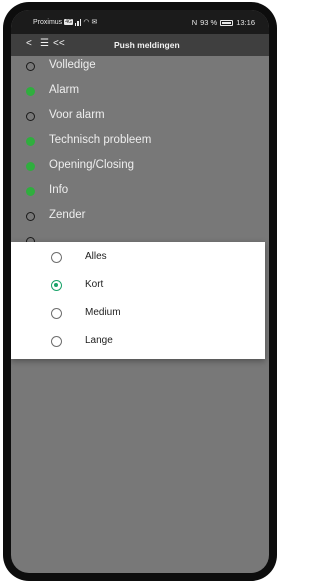 The height and width of the screenshot is (583, 320). I want to click on option-label: Medium, so click(103, 312).